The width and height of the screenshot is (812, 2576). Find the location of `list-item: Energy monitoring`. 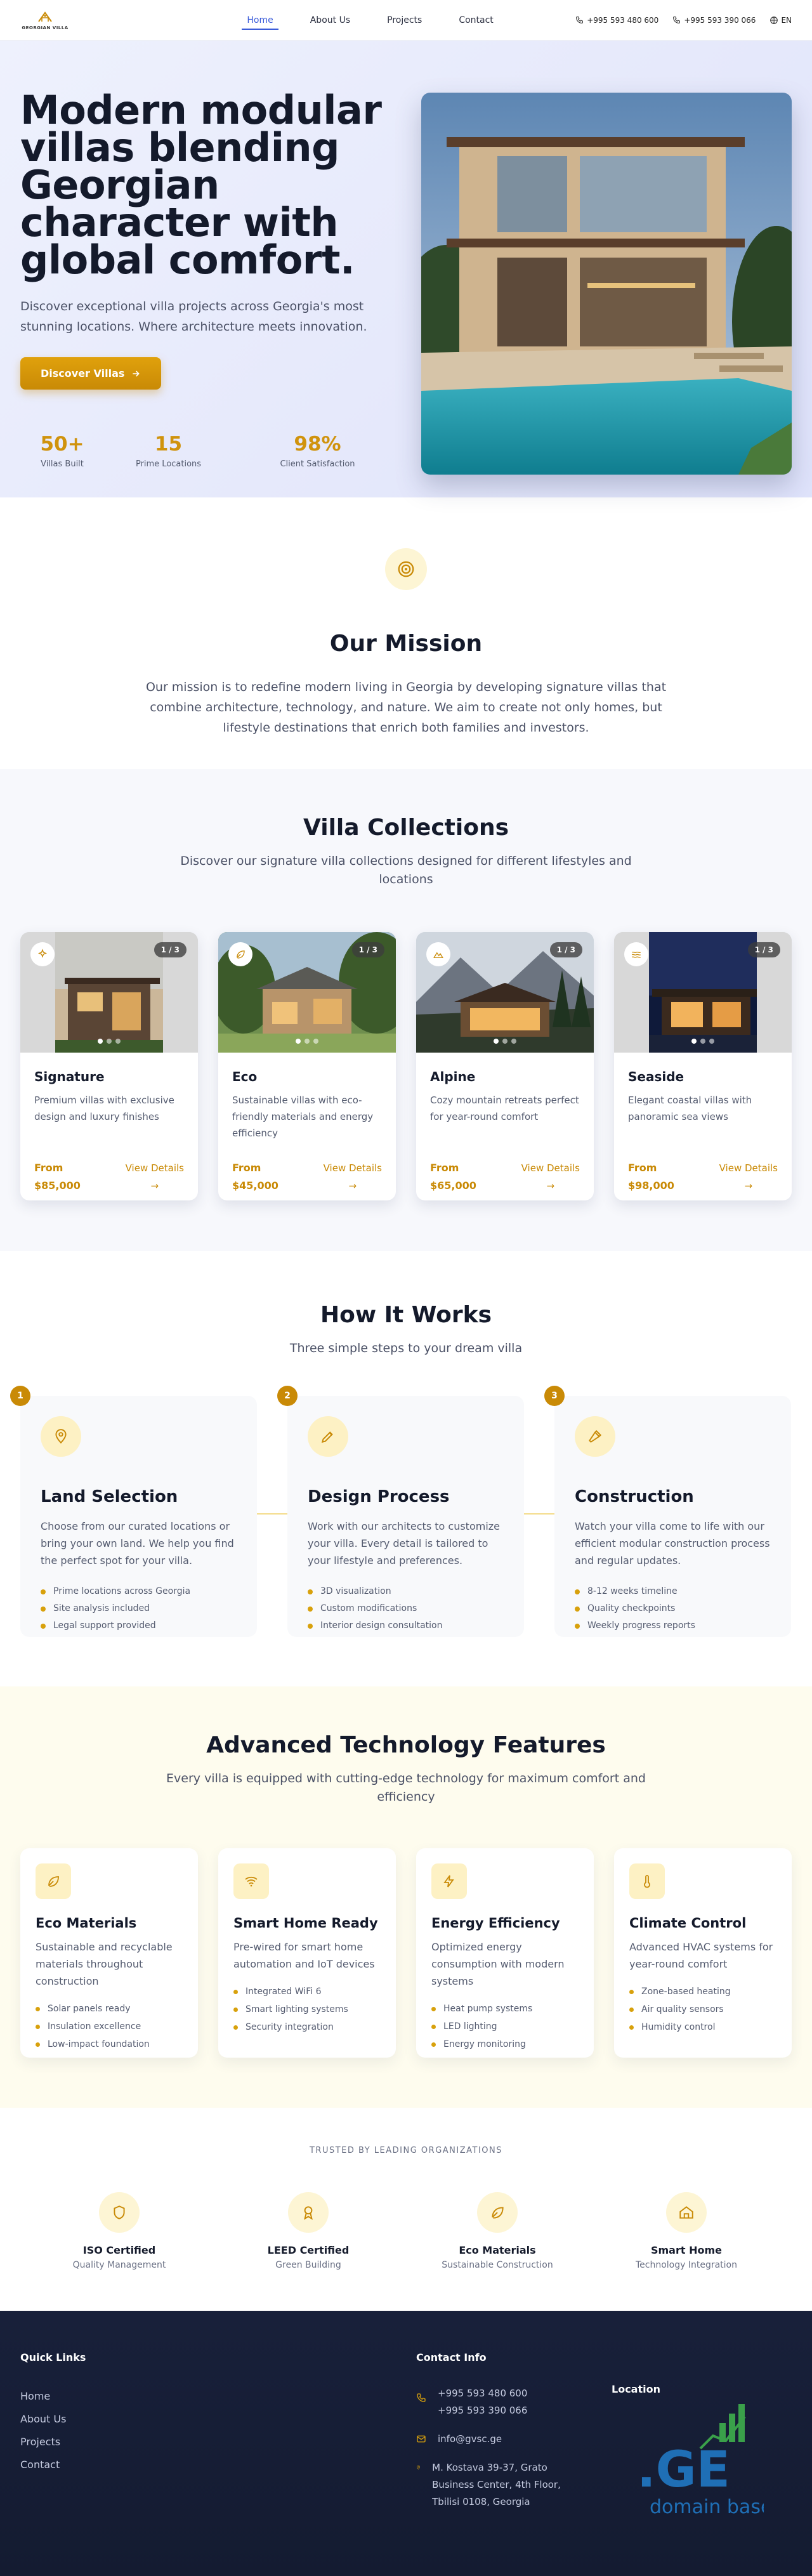

list-item: Energy monitoring is located at coordinates (505, 2044).